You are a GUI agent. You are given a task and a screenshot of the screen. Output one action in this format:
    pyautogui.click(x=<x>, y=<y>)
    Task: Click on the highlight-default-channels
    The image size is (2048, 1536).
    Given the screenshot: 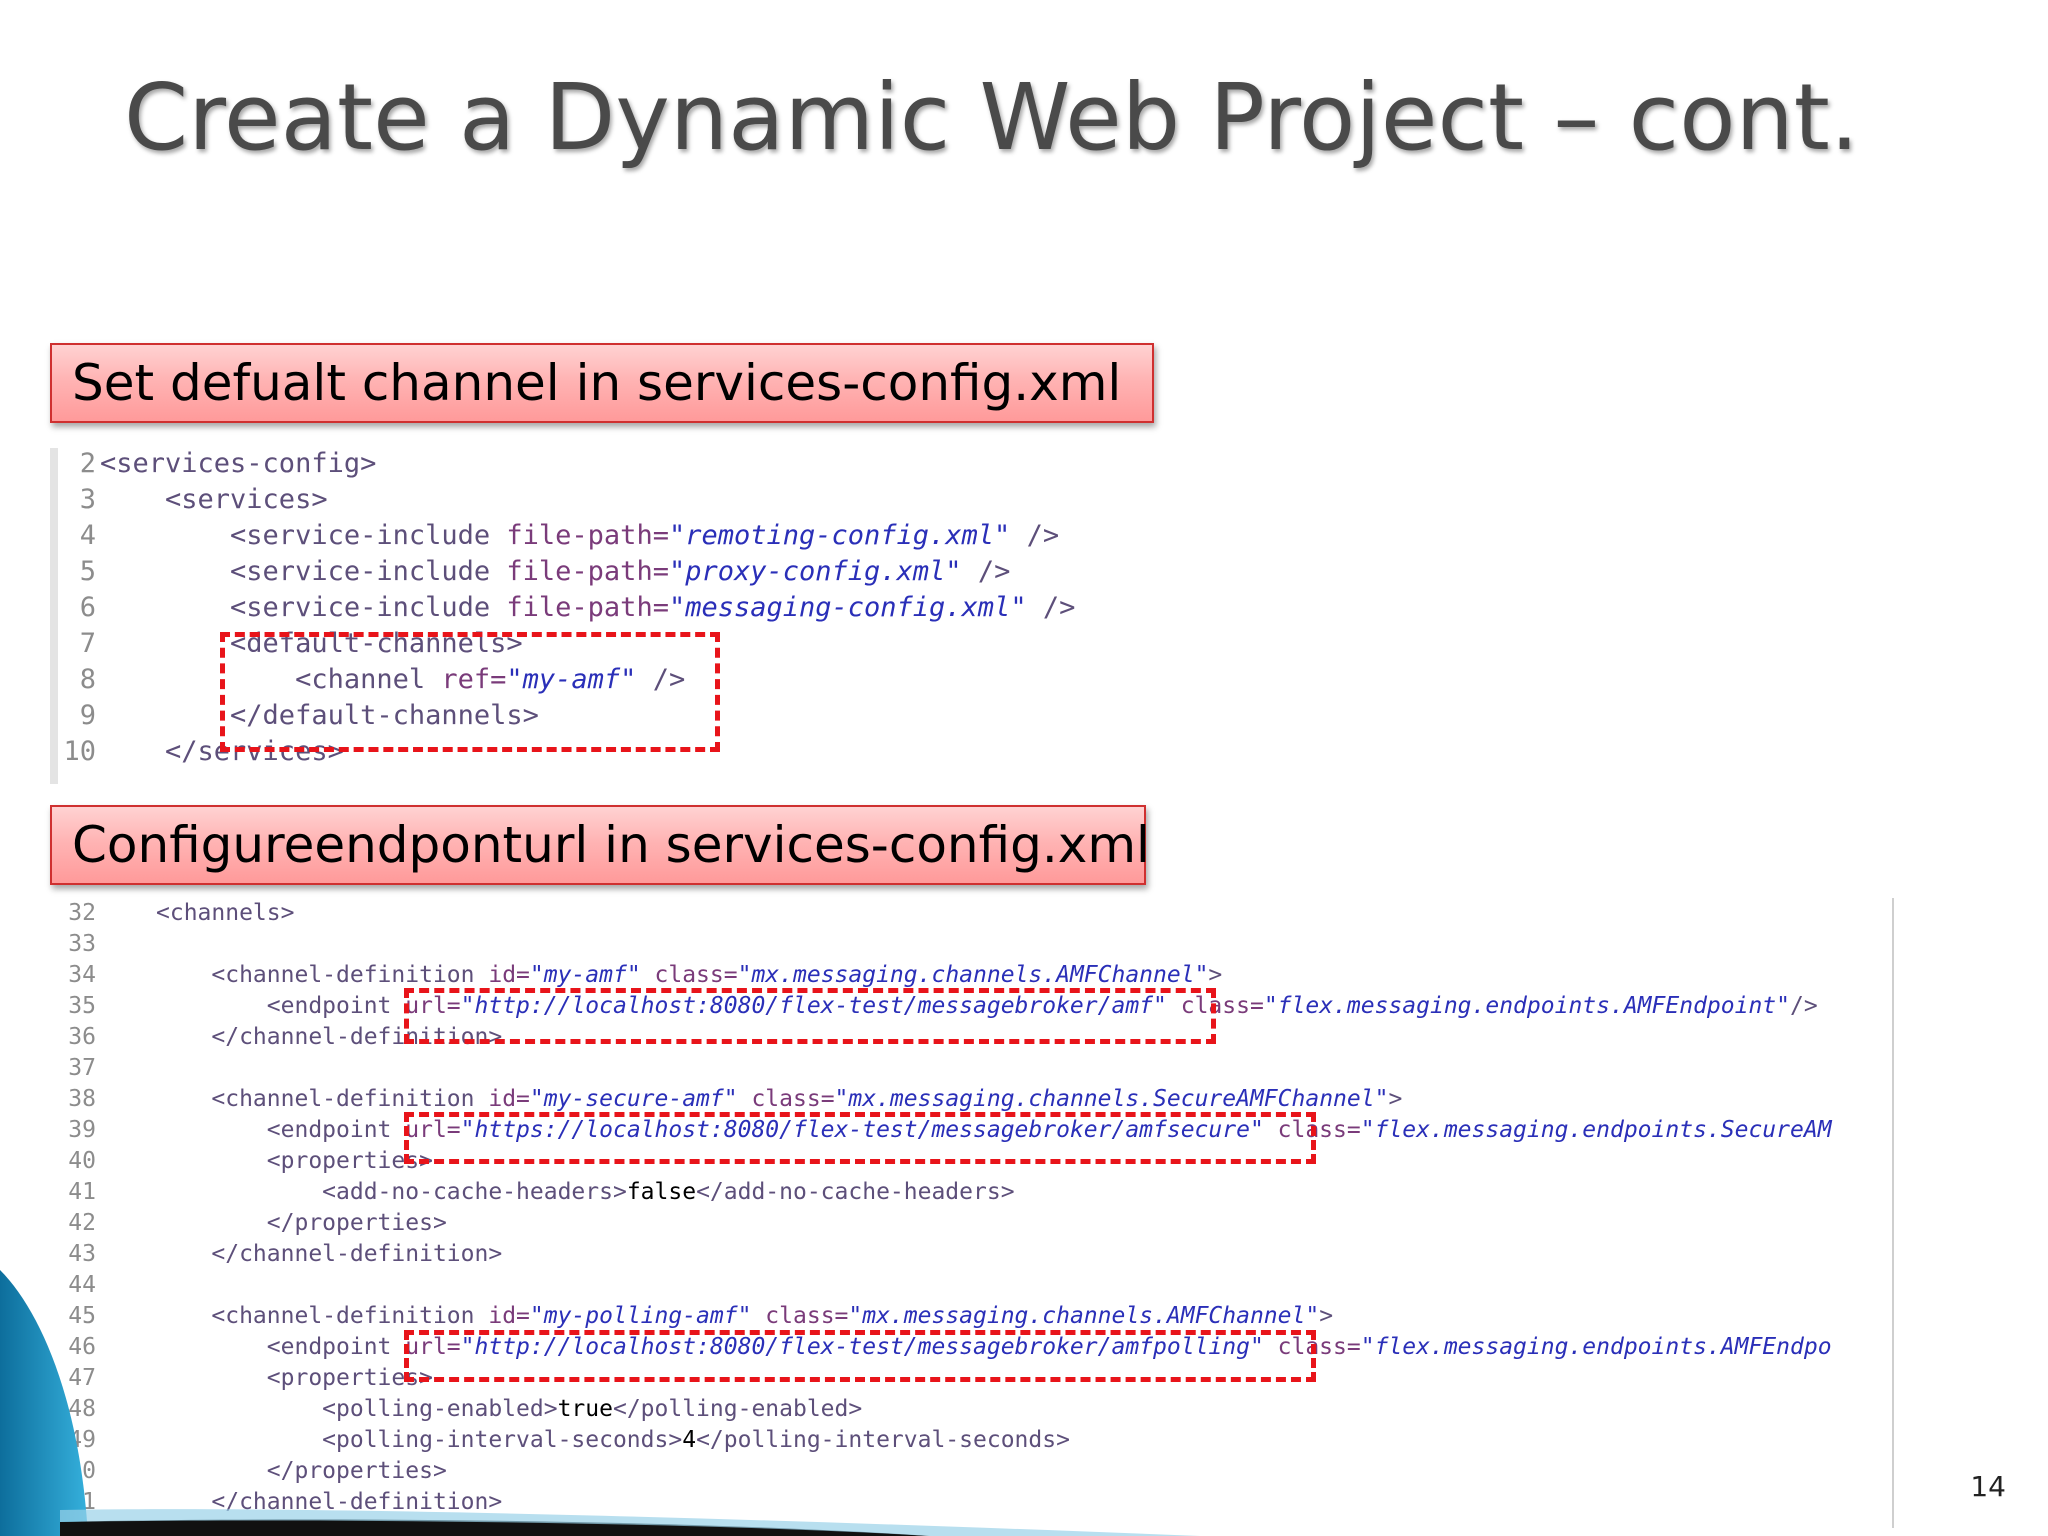 What is the action you would take?
    pyautogui.click(x=470, y=692)
    